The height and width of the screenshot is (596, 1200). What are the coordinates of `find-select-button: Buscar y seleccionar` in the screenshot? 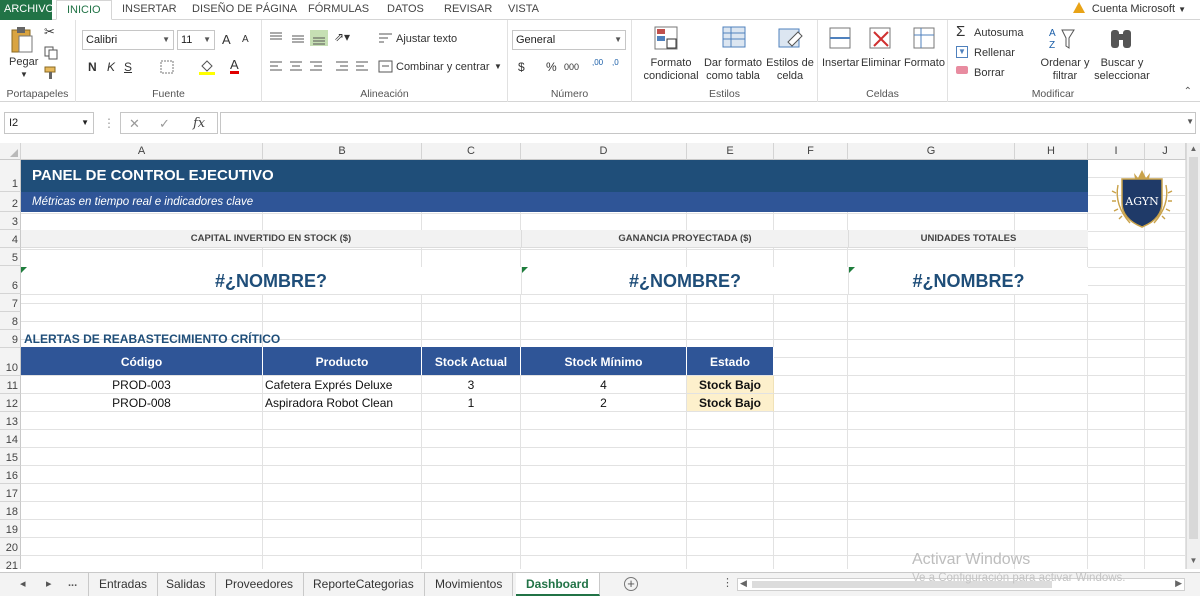 It's located at (1122, 70).